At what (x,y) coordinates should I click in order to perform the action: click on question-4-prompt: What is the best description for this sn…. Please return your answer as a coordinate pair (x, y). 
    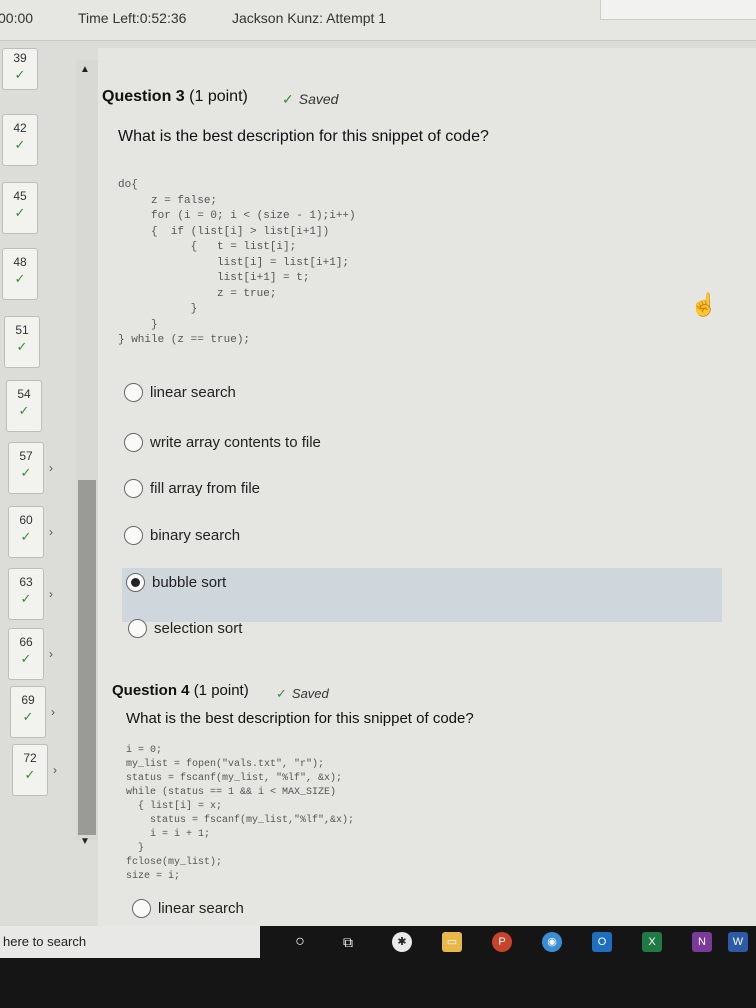
    Looking at the image, I should click on (300, 718).